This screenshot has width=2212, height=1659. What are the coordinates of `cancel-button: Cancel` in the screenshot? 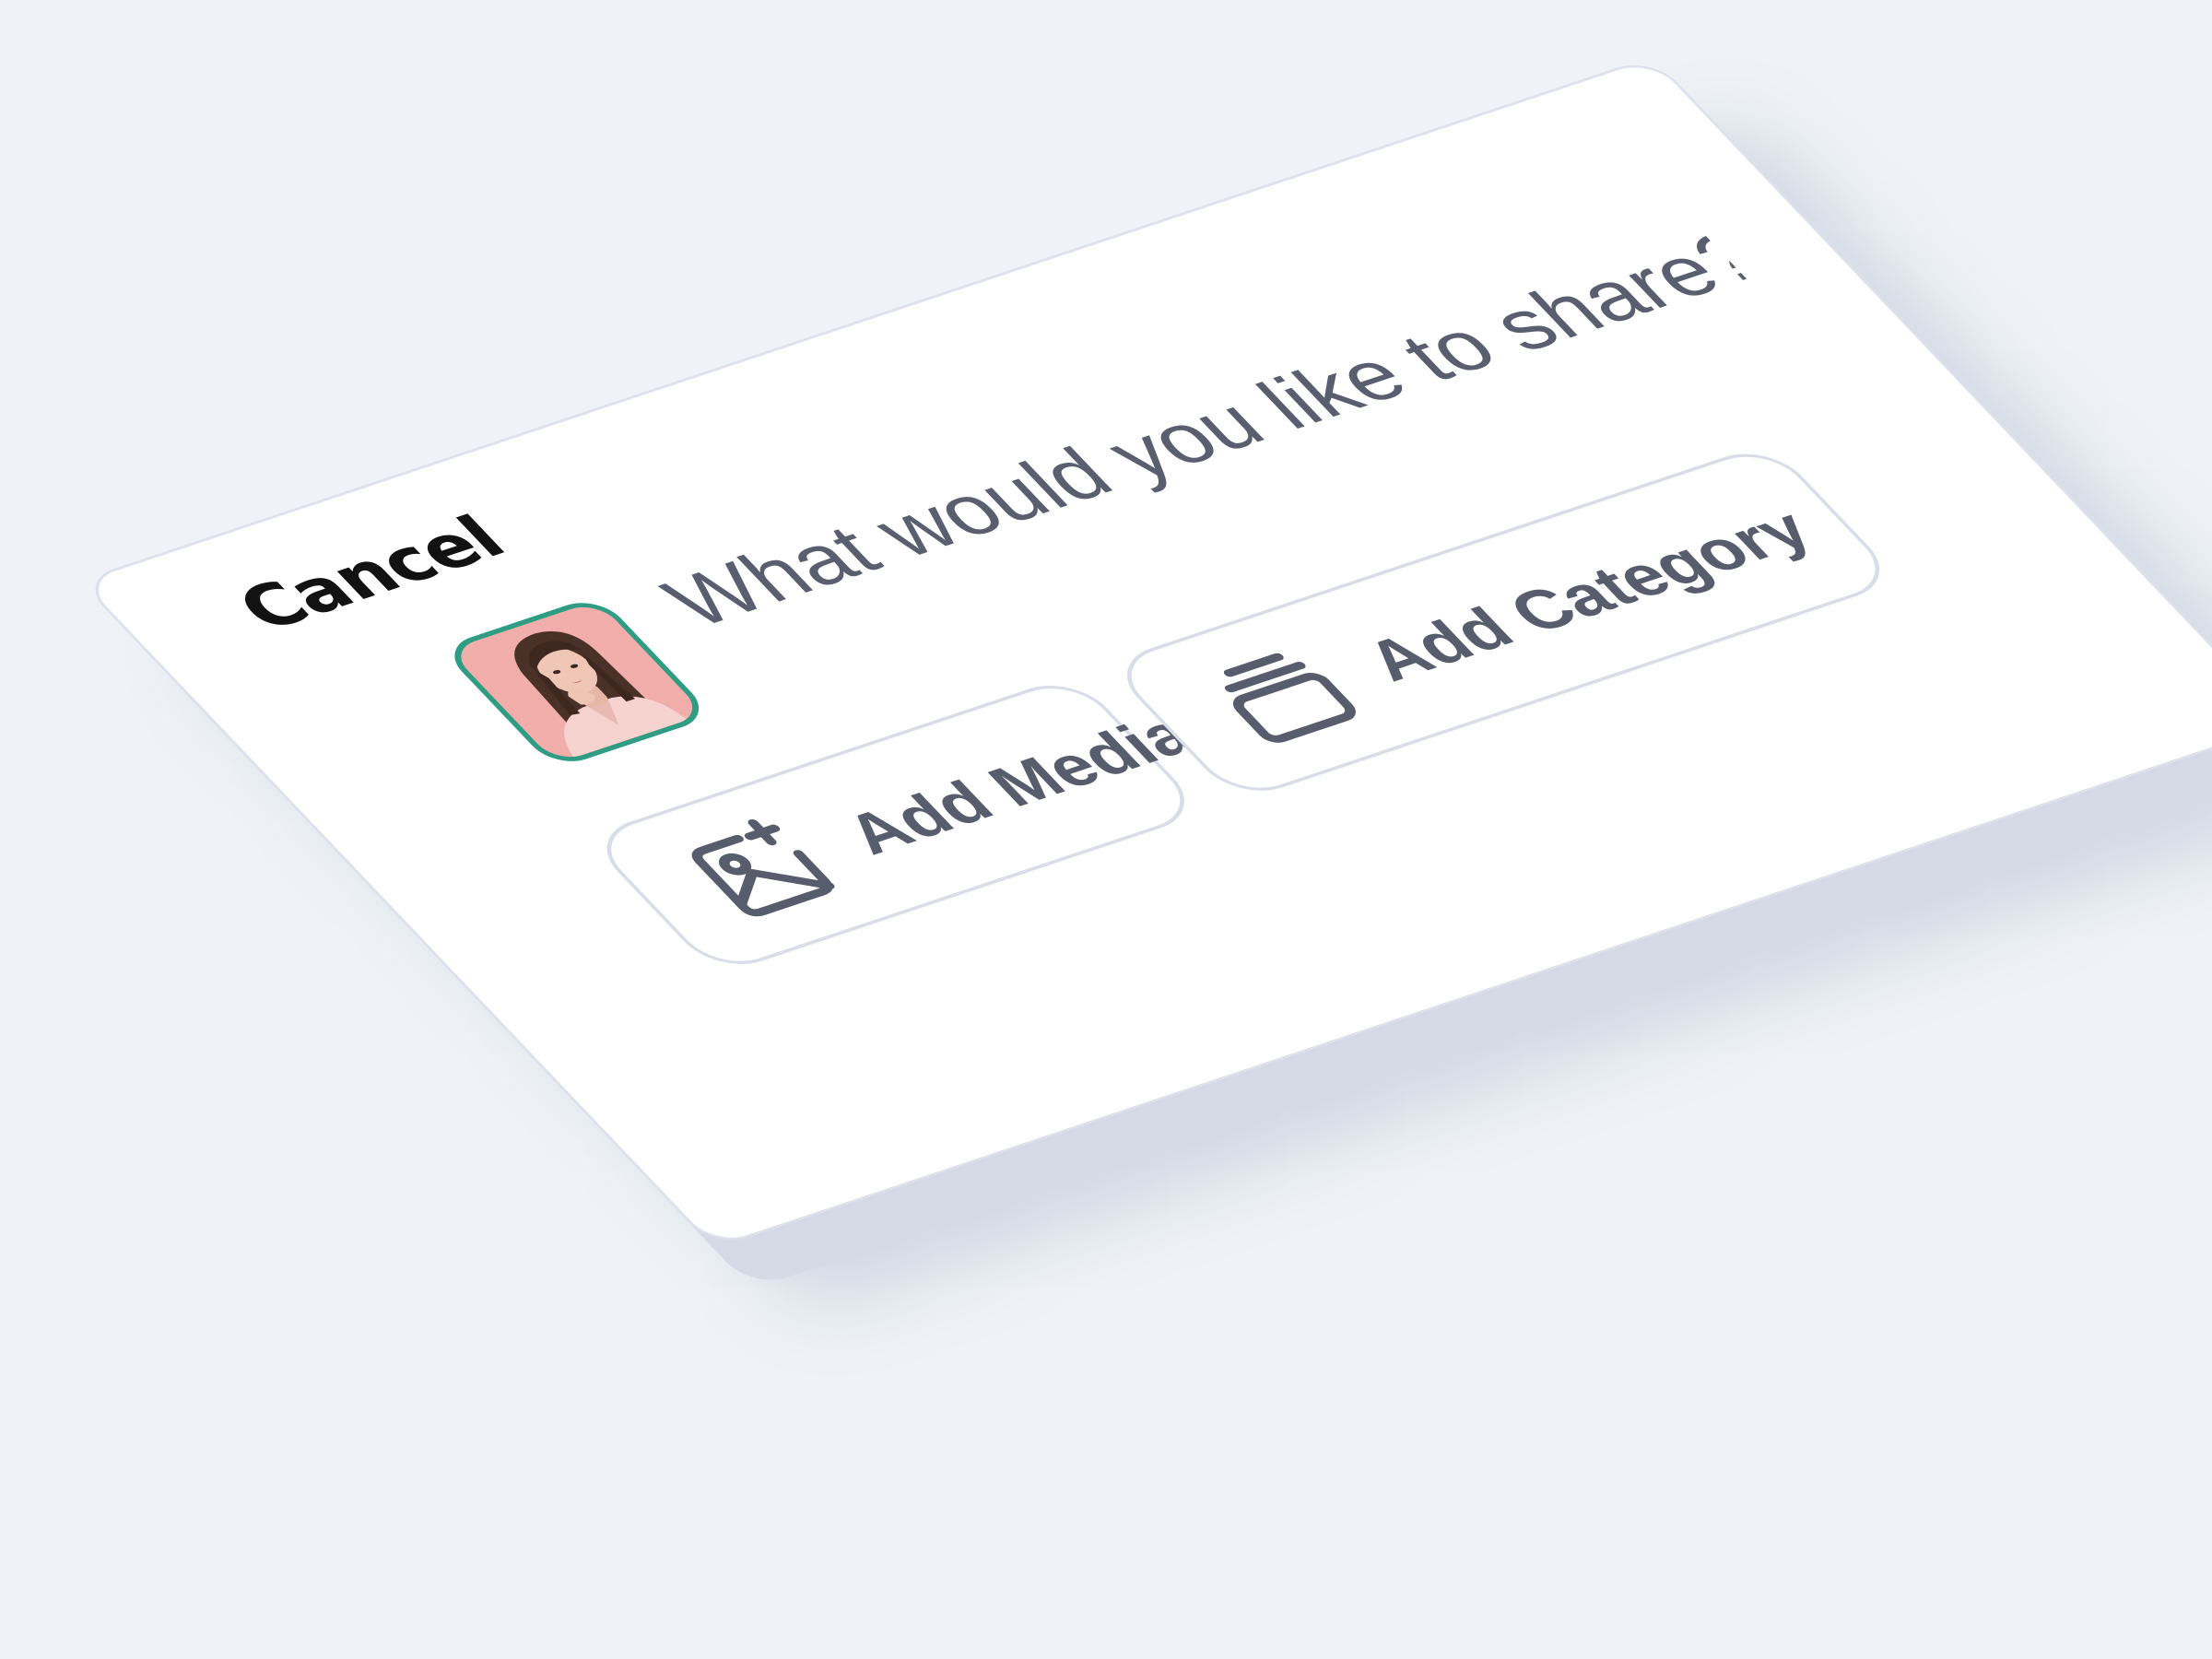 It's located at (371, 573).